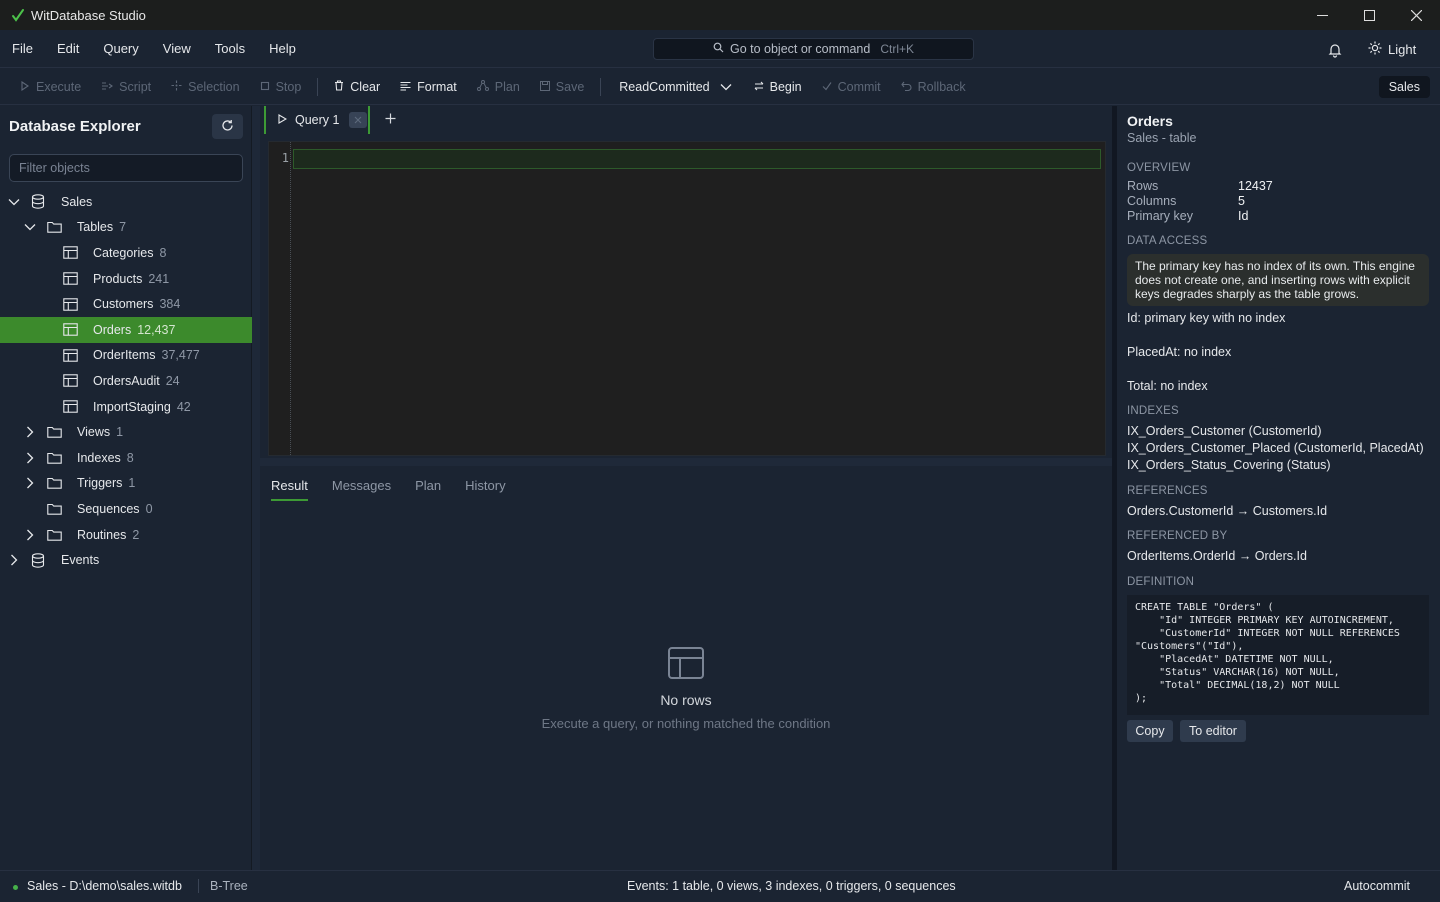 The width and height of the screenshot is (1440, 902). I want to click on theme-toggle-button: Light, so click(1392, 49).